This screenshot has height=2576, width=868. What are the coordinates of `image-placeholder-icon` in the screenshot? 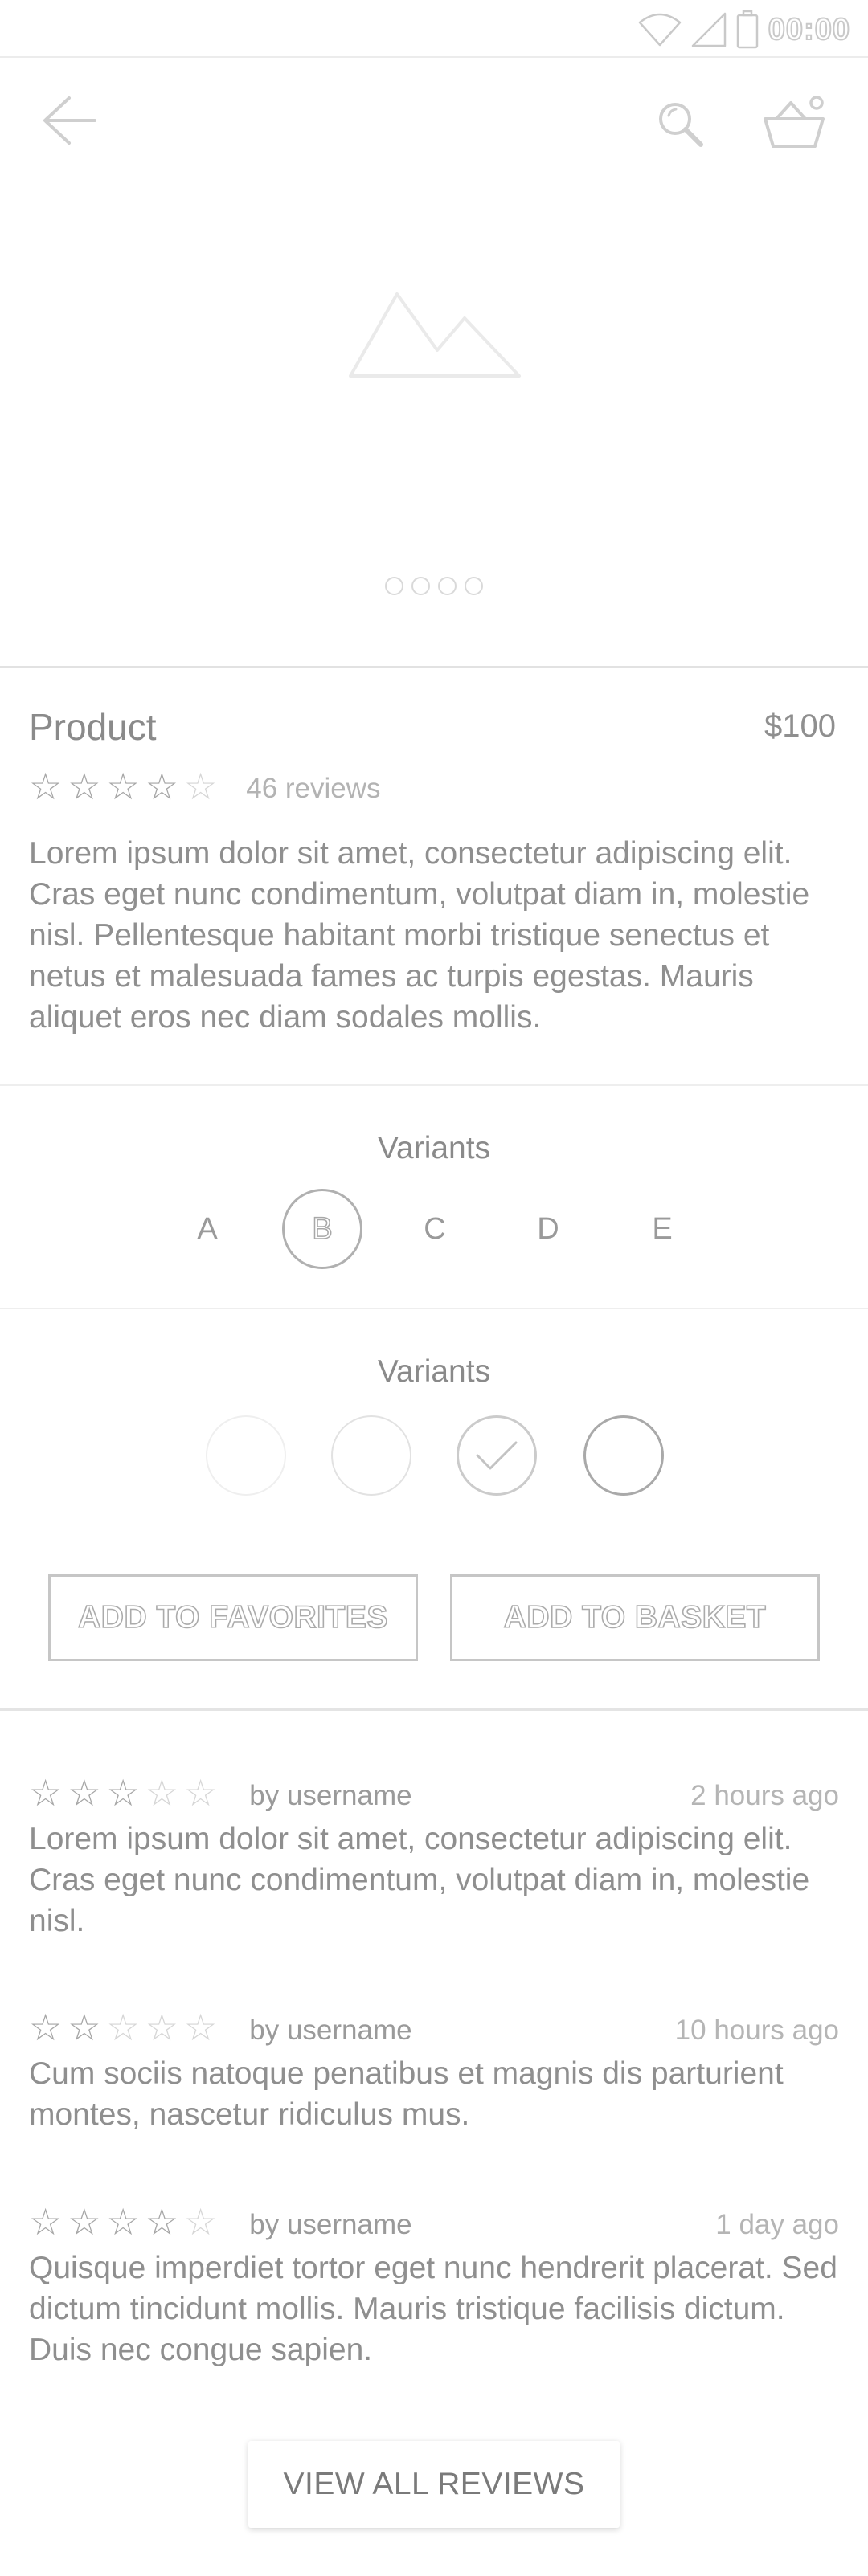 It's located at (435, 335).